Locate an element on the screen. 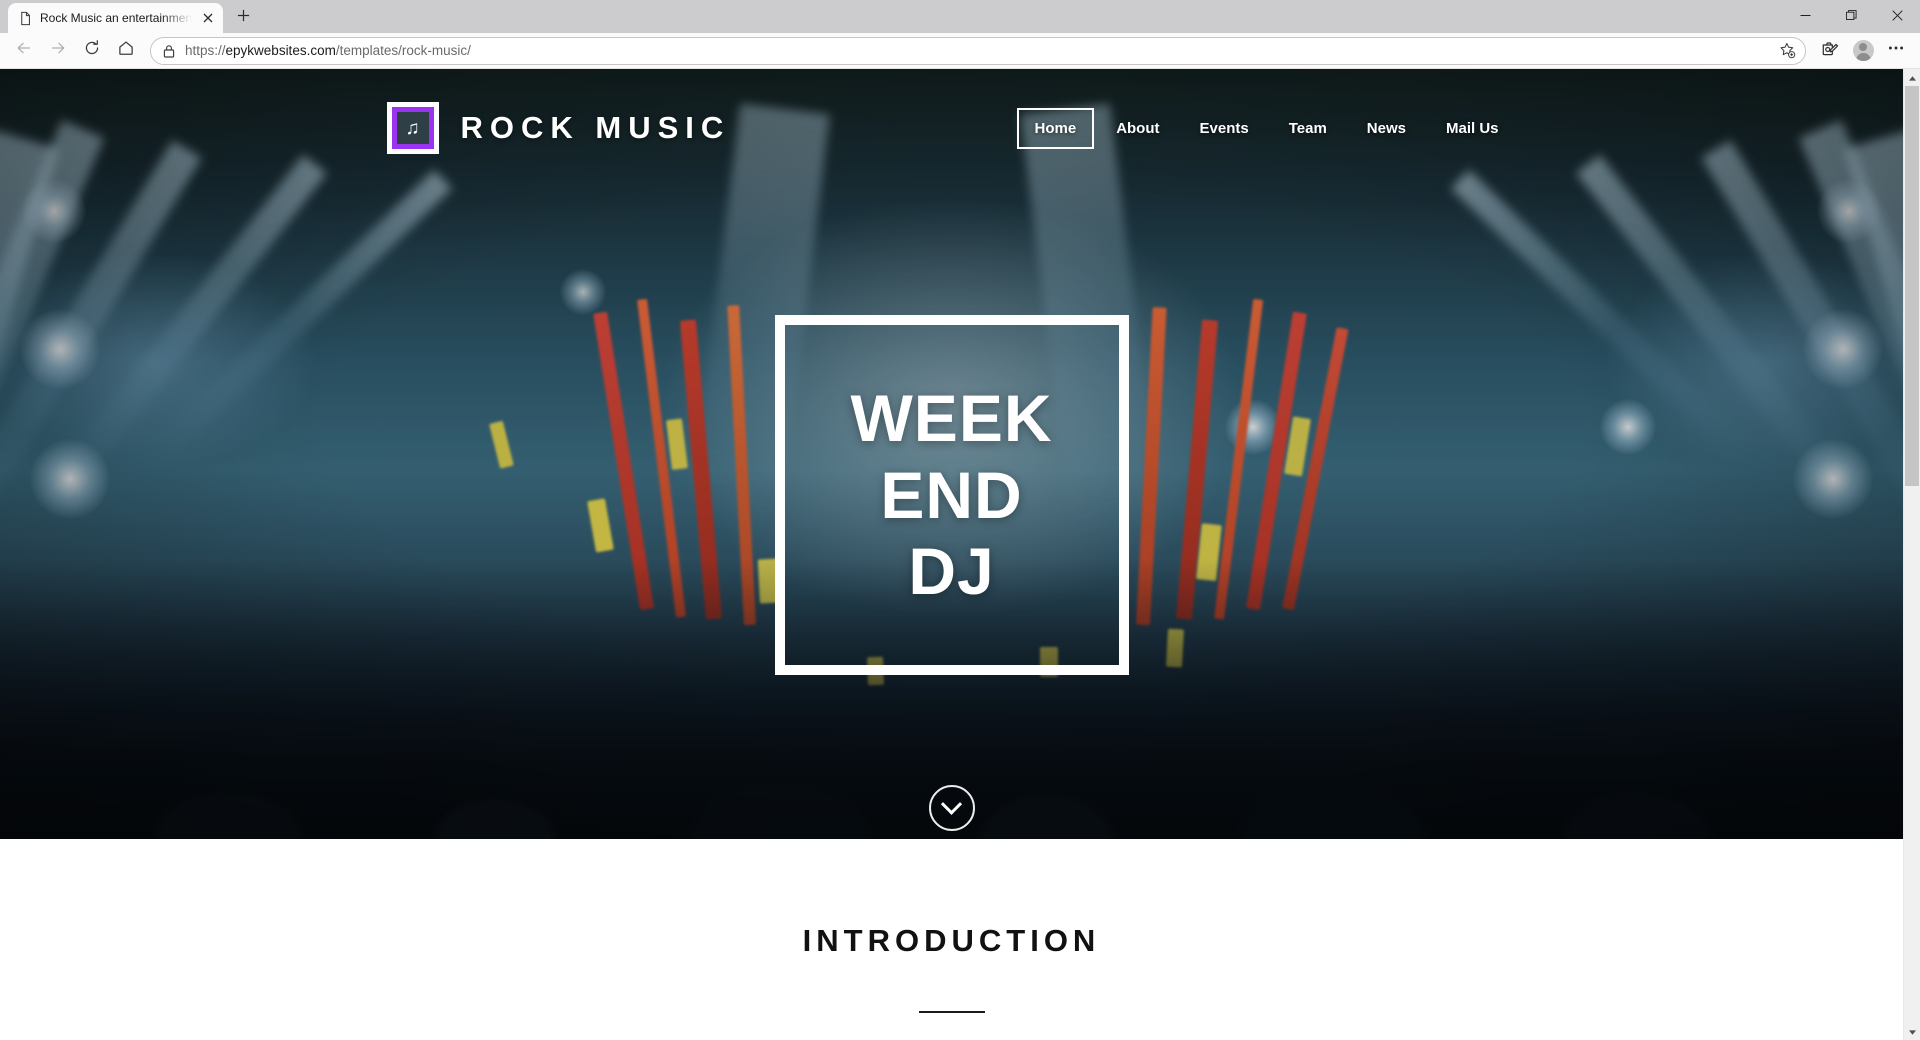 The width and height of the screenshot is (1920, 1040). new-tab-button is located at coordinates (243, 18).